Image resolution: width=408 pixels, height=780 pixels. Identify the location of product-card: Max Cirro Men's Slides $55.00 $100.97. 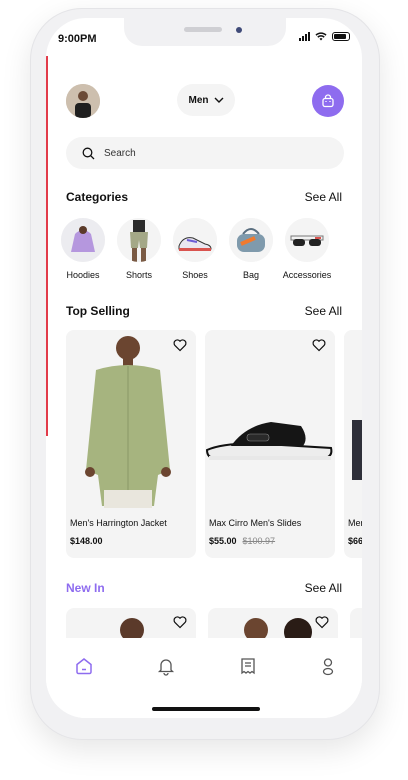
(270, 444).